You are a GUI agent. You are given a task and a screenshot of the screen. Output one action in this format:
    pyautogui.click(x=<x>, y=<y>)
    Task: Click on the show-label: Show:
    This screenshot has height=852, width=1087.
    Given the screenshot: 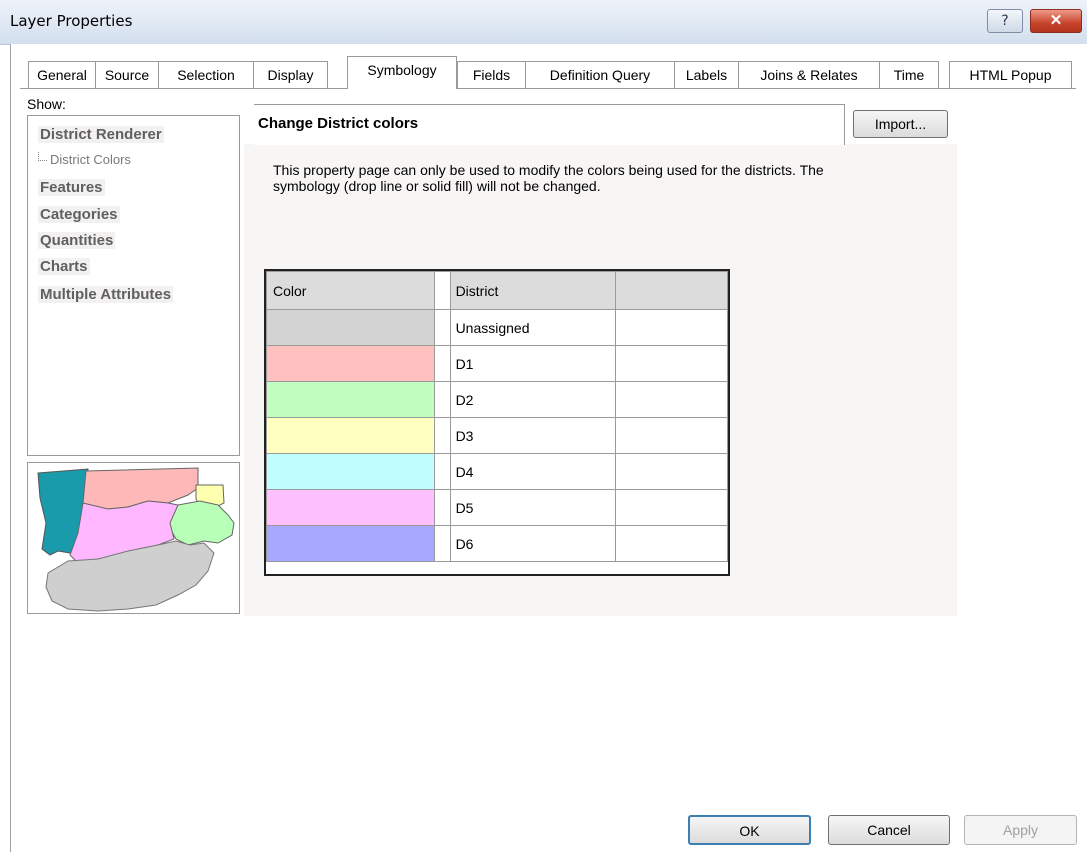 What is the action you would take?
    pyautogui.click(x=46, y=104)
    